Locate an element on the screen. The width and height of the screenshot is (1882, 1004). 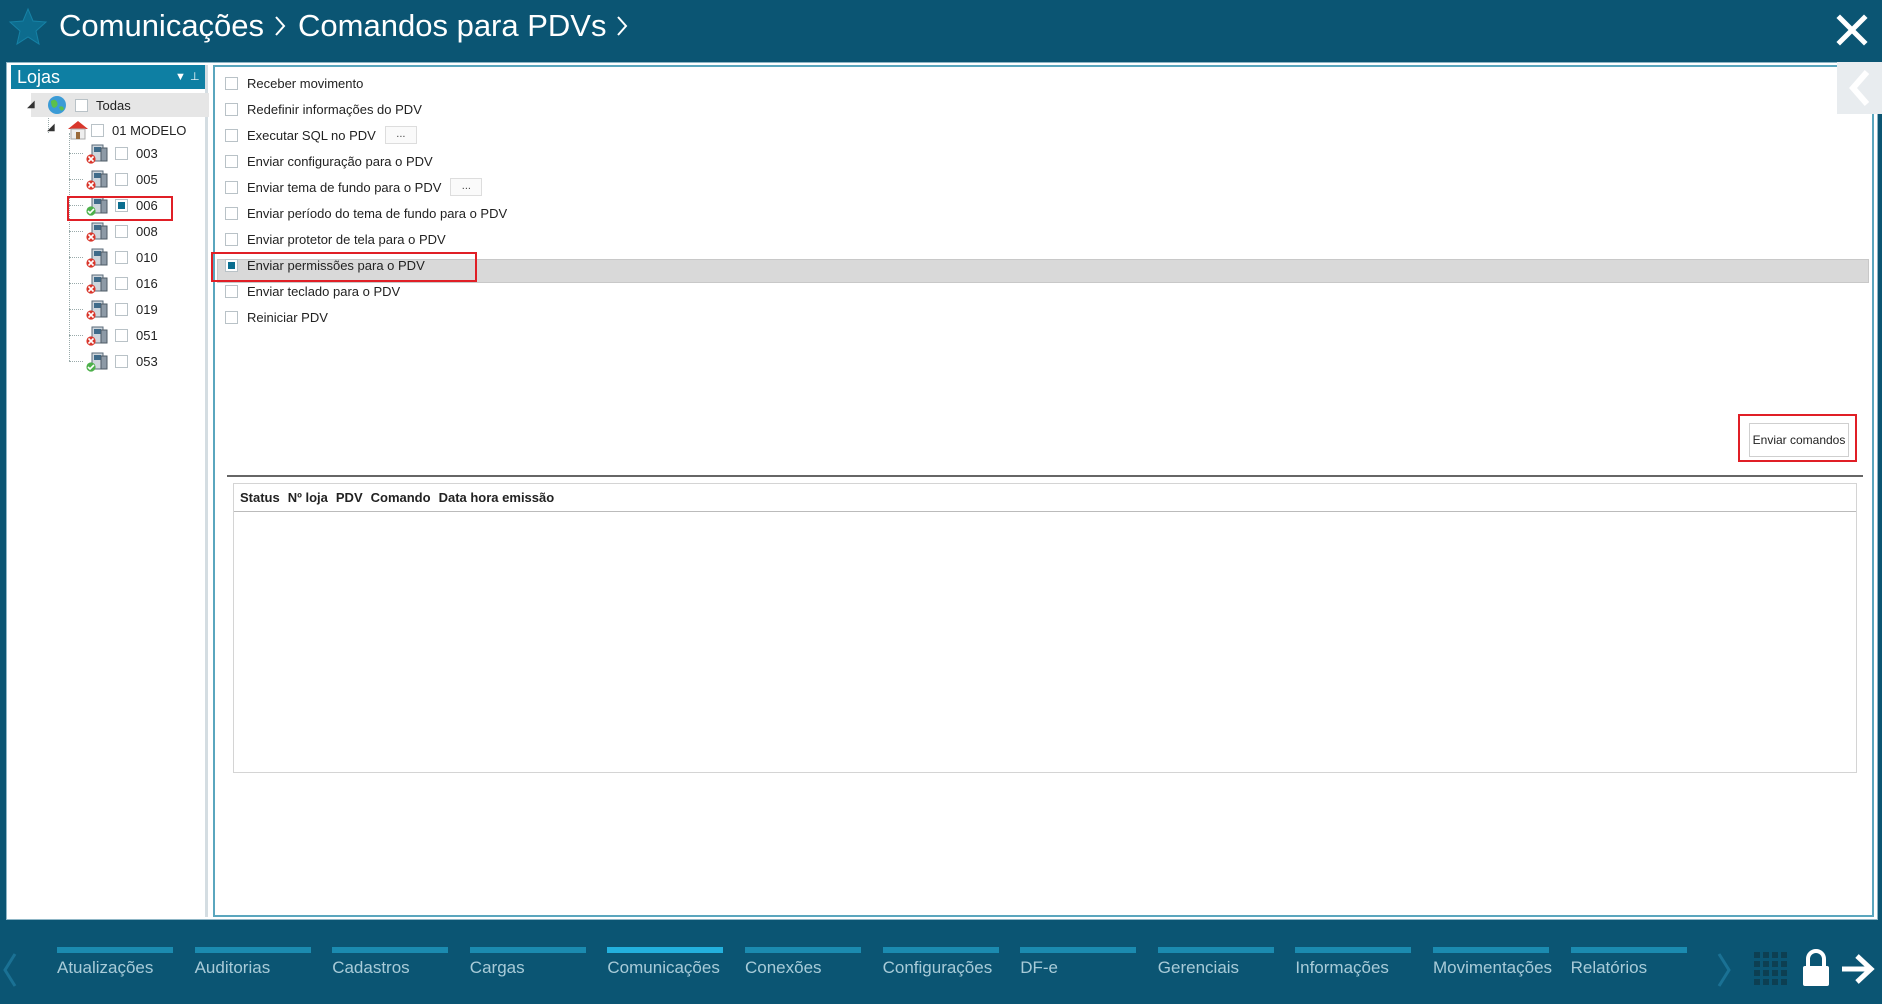
command-item: Enviar configuração para o PDV is located at coordinates (329, 161).